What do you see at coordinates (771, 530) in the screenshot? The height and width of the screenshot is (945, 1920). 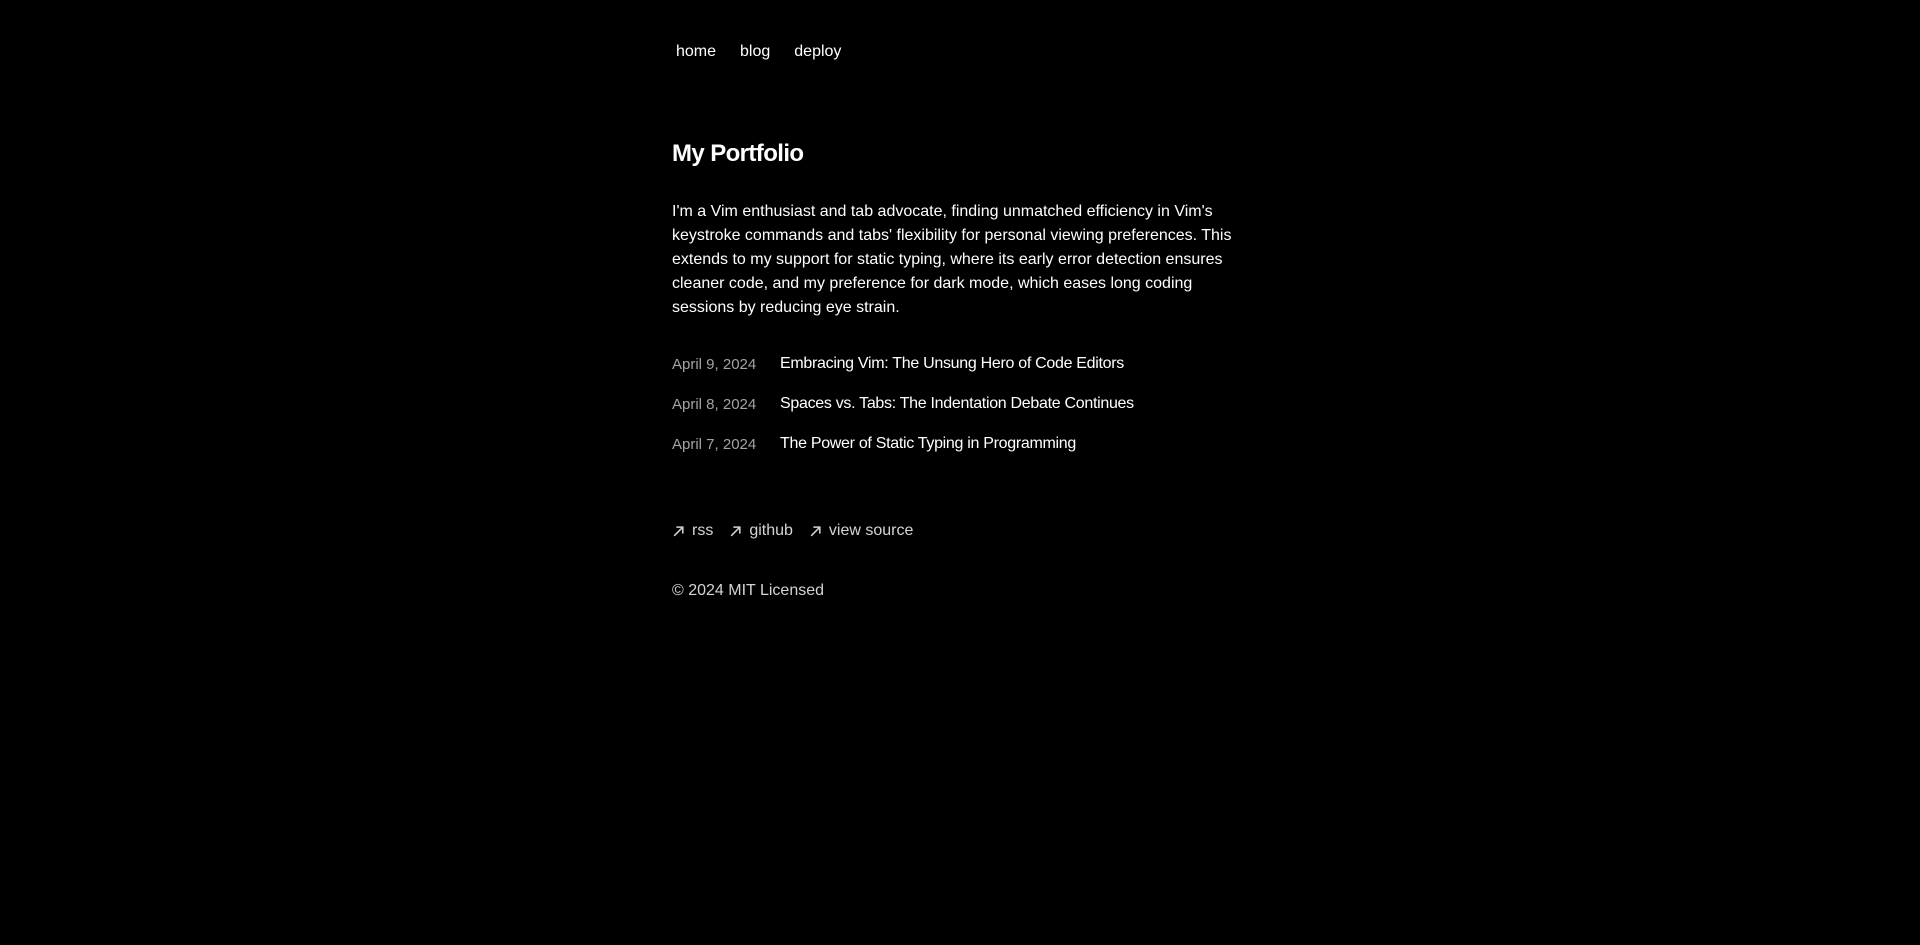 I see `github-link-label: github` at bounding box center [771, 530].